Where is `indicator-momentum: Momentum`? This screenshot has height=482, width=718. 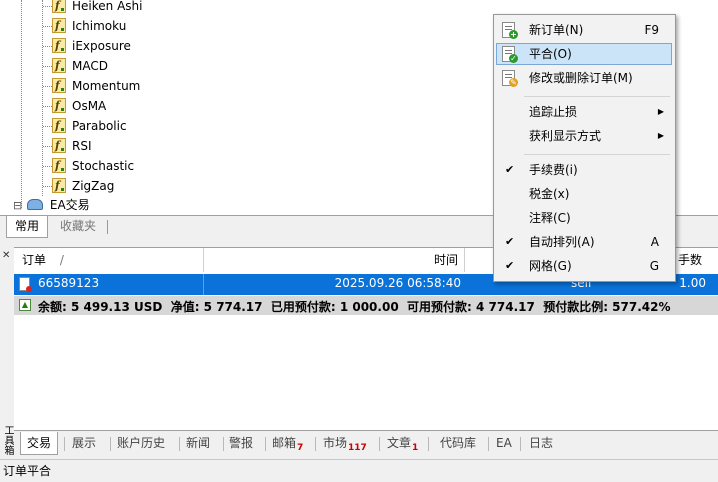
indicator-momentum: Momentum is located at coordinates (91, 86).